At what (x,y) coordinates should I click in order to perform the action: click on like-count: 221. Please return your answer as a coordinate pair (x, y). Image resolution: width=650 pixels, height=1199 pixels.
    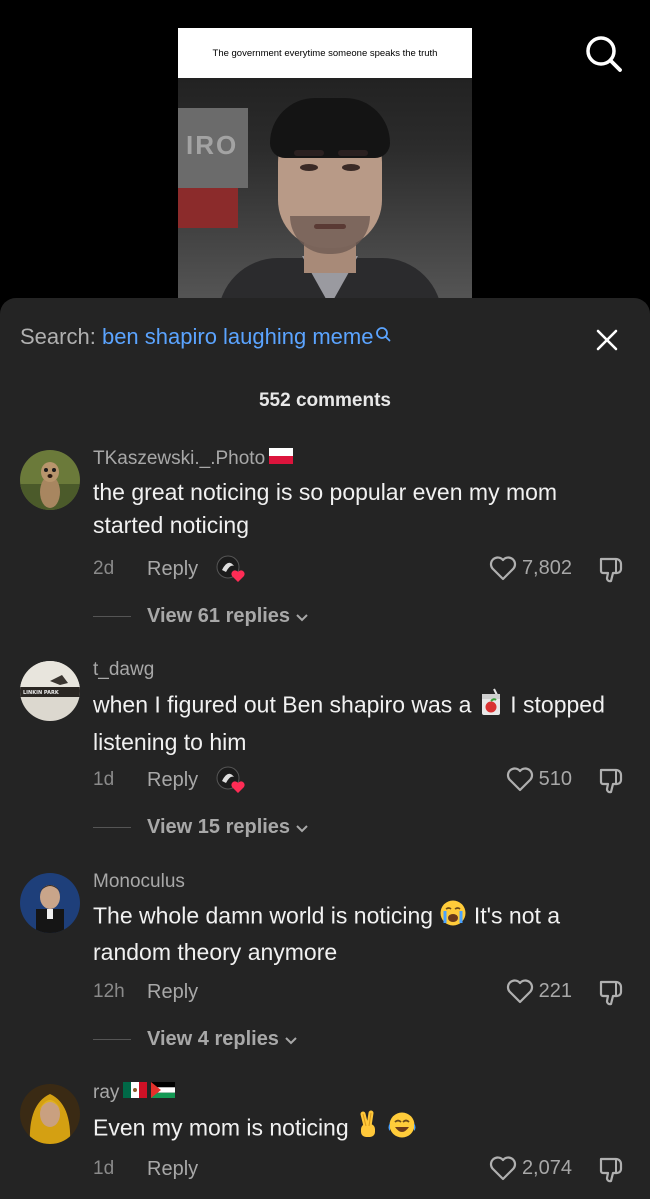
    Looking at the image, I should click on (555, 990).